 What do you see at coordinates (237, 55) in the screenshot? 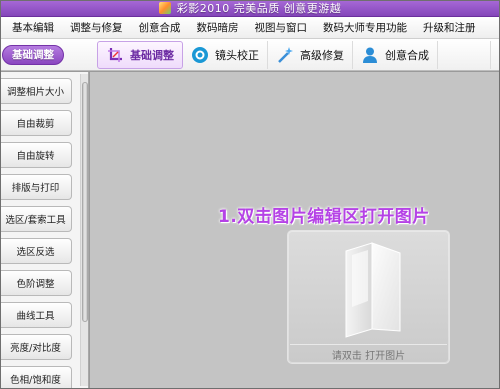
I see `tool-label: 镜头校正` at bounding box center [237, 55].